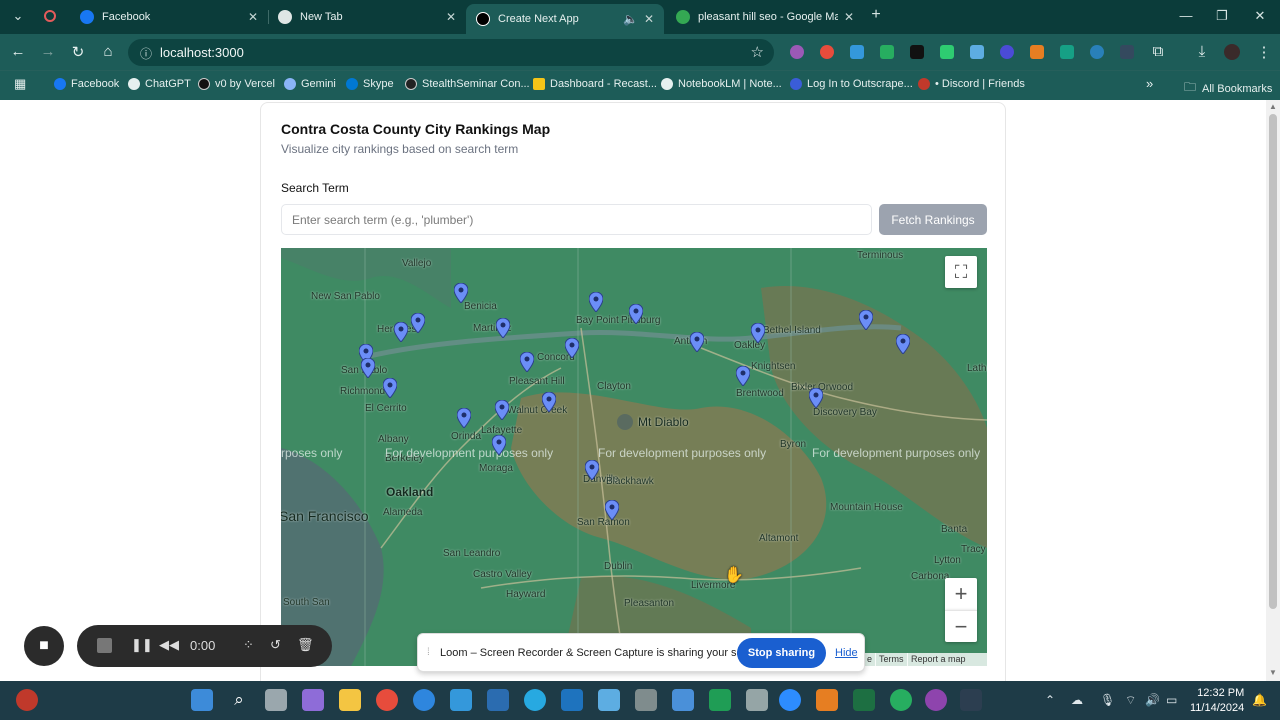 This screenshot has width=1280, height=720. Describe the element at coordinates (891, 659) in the screenshot. I see `terms-link: Terms` at that location.